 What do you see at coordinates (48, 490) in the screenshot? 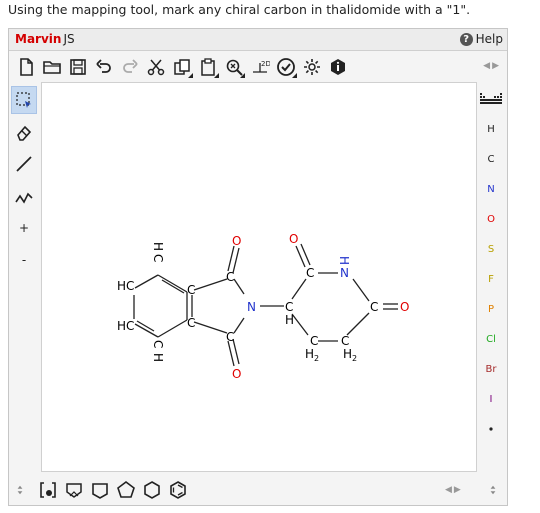
I see `bracket-tool-button` at bounding box center [48, 490].